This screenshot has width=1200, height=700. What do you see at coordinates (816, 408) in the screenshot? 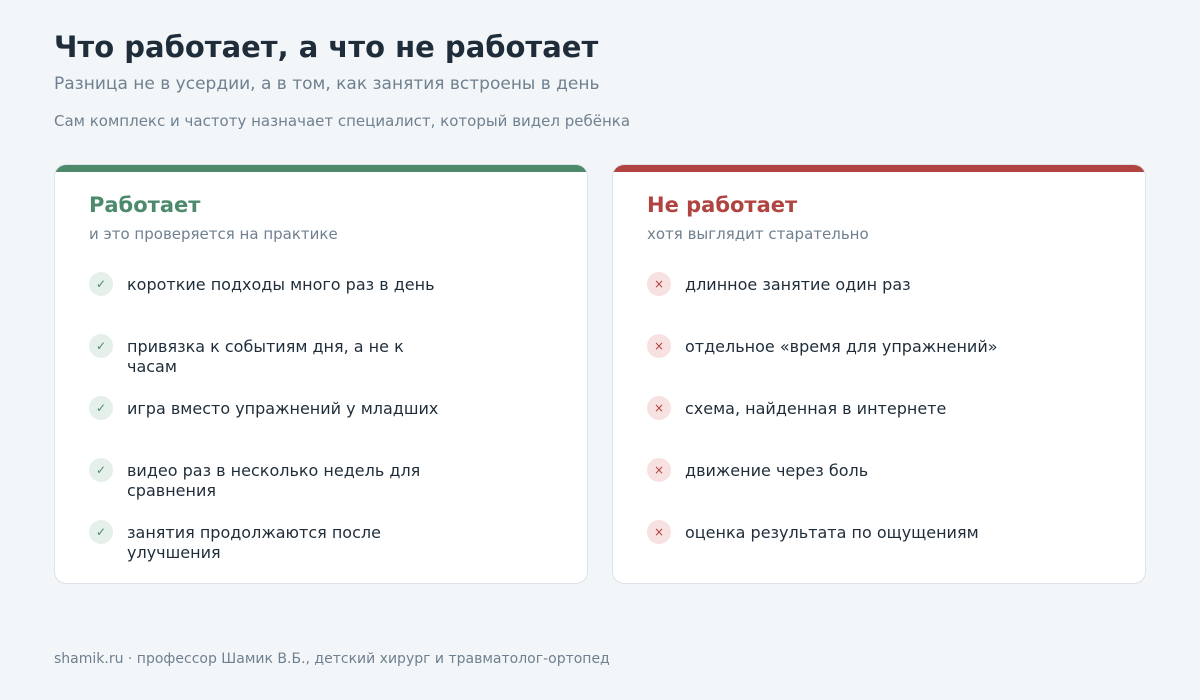
I see `list-item-text: схема, найденная в интернете` at bounding box center [816, 408].